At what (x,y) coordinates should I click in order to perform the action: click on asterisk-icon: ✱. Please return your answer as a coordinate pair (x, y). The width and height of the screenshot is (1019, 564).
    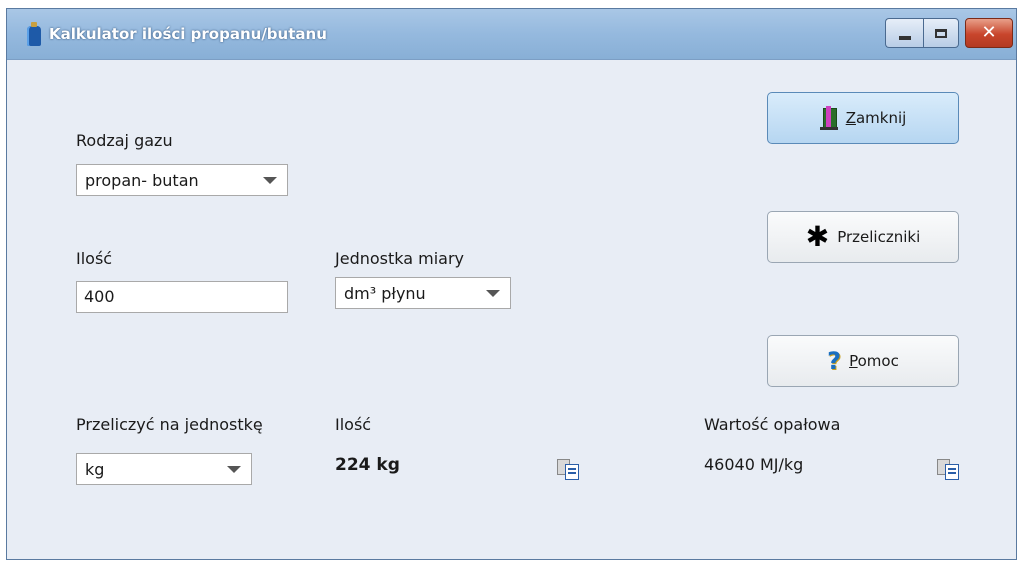
    Looking at the image, I should click on (817, 236).